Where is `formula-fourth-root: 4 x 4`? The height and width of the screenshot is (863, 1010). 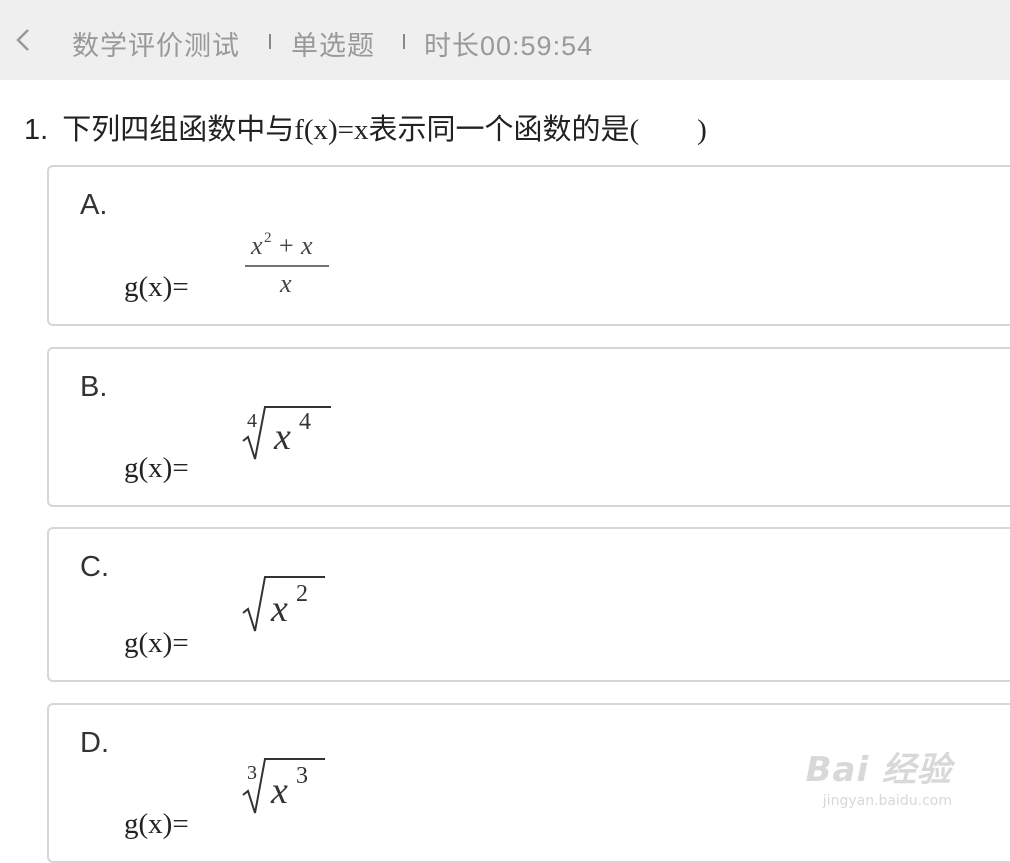 formula-fourth-root: 4 x 4 is located at coordinates (286, 433).